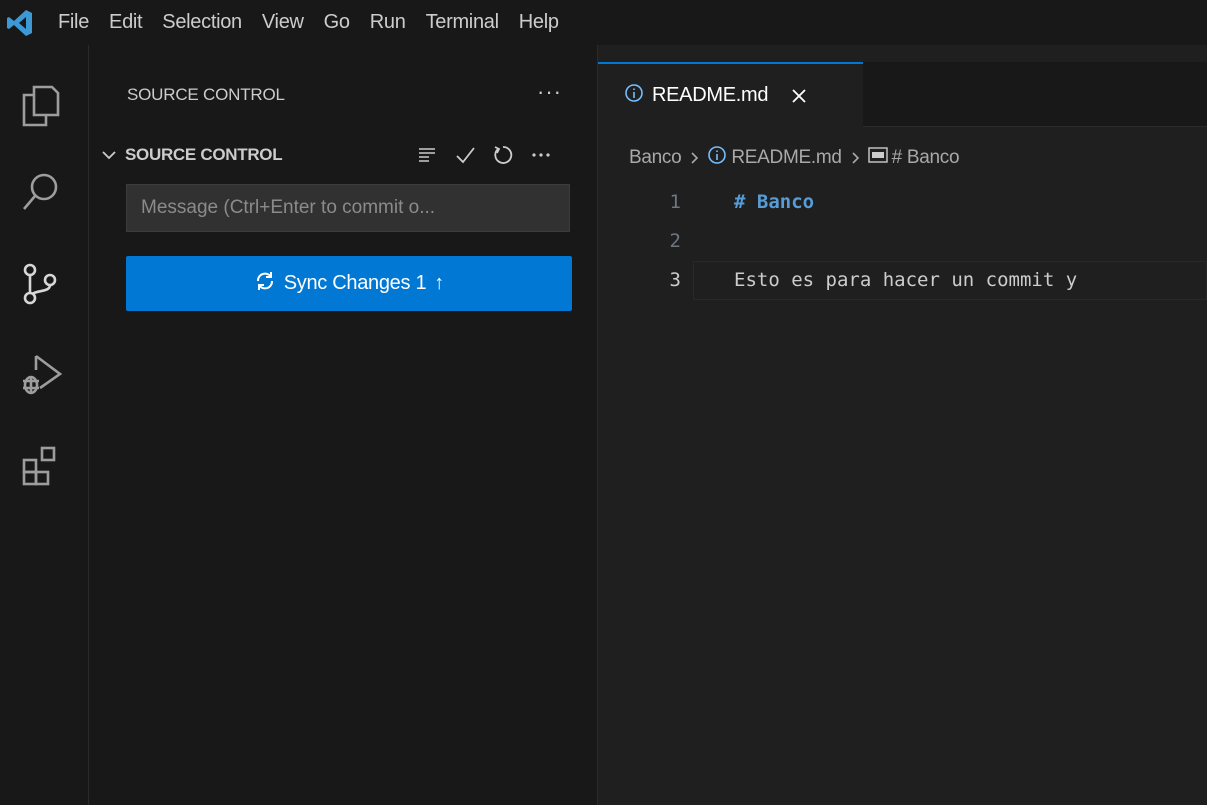  I want to click on menu-edit: Edit, so click(125, 22).